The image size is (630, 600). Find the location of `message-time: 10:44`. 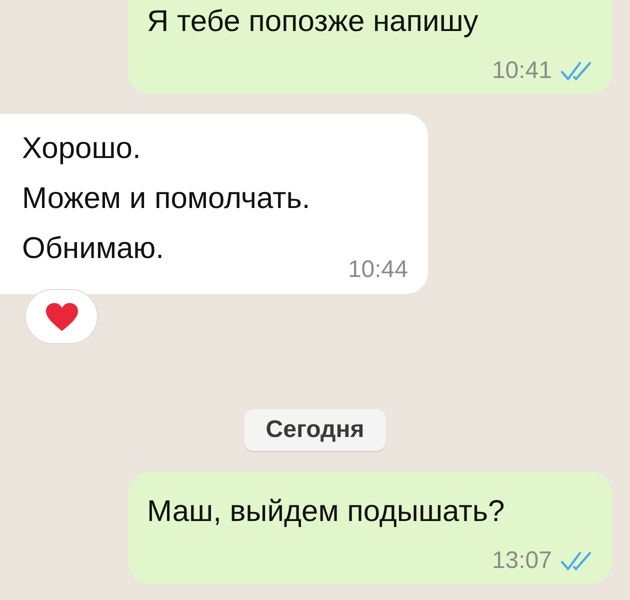

message-time: 10:44 is located at coordinates (378, 270).